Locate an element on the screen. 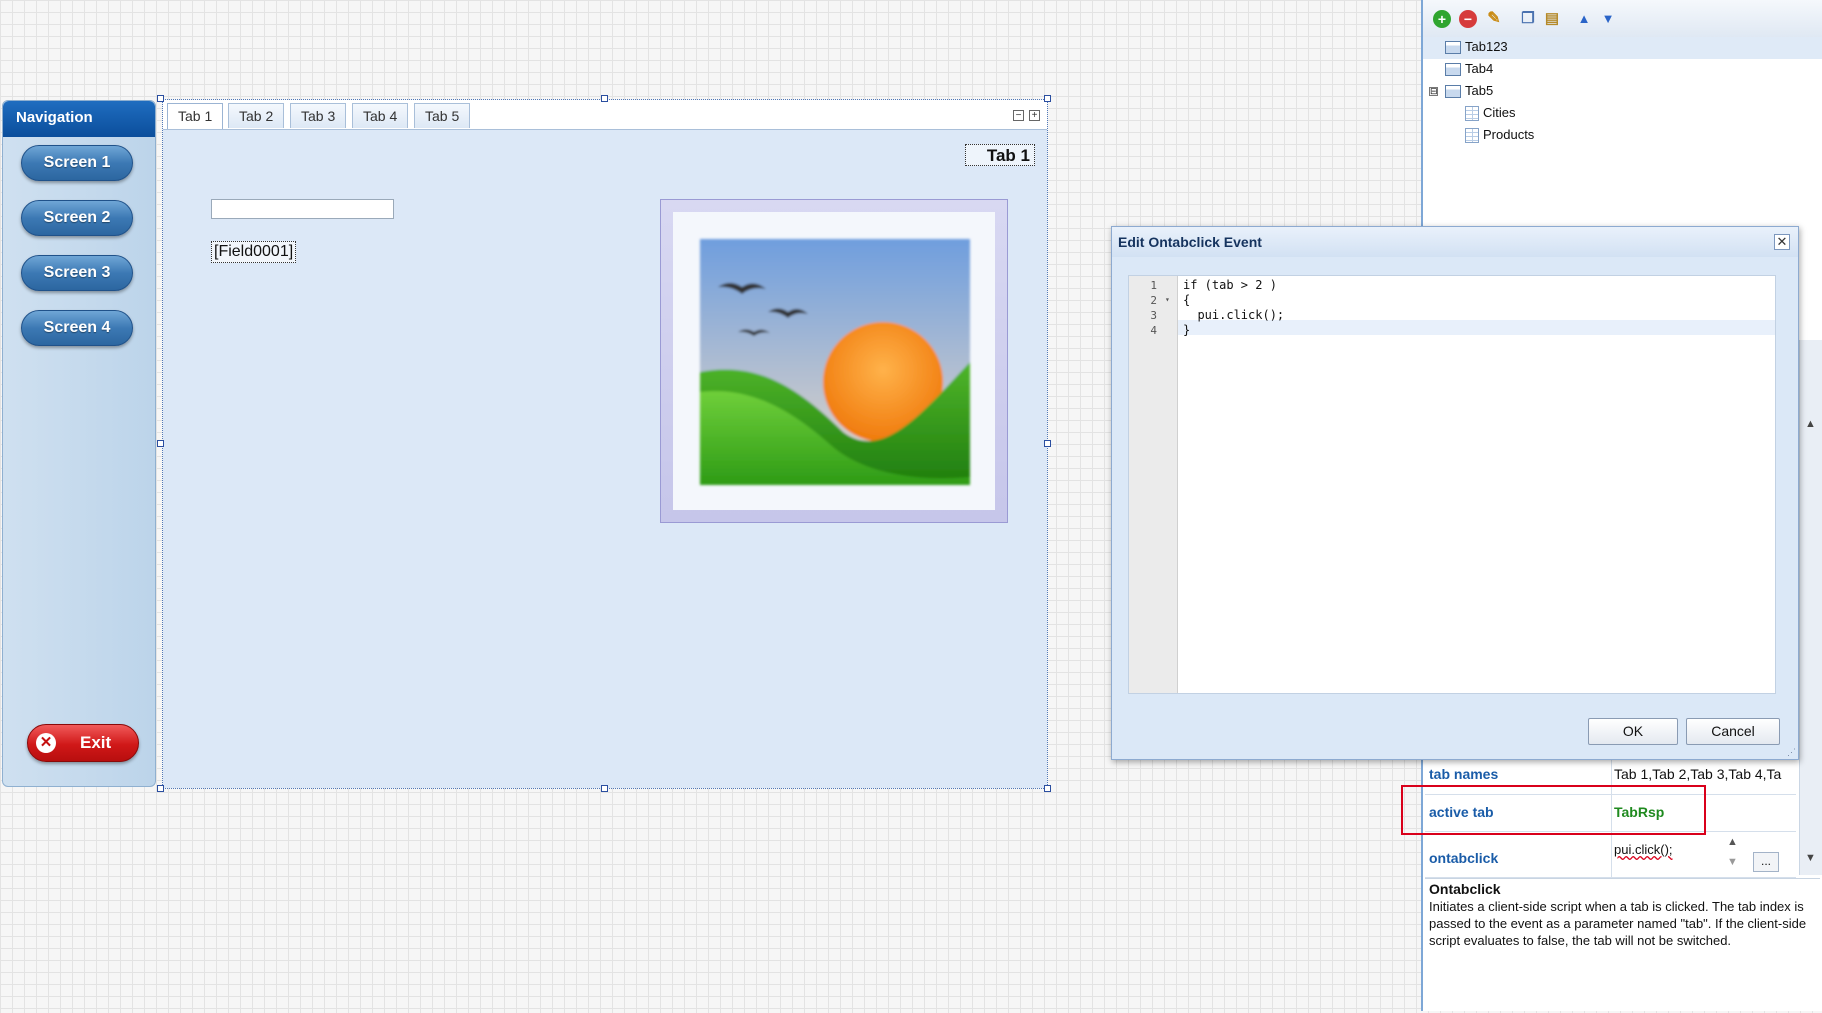 This screenshot has width=1822, height=1013. tab-3: Tab 3 is located at coordinates (318, 115).